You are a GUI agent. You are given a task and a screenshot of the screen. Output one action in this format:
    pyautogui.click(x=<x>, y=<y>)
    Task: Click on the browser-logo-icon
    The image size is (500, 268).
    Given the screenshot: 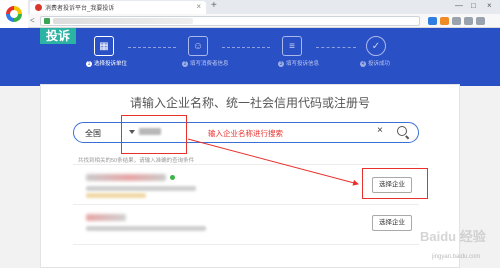 What is the action you would take?
    pyautogui.click(x=14, y=14)
    